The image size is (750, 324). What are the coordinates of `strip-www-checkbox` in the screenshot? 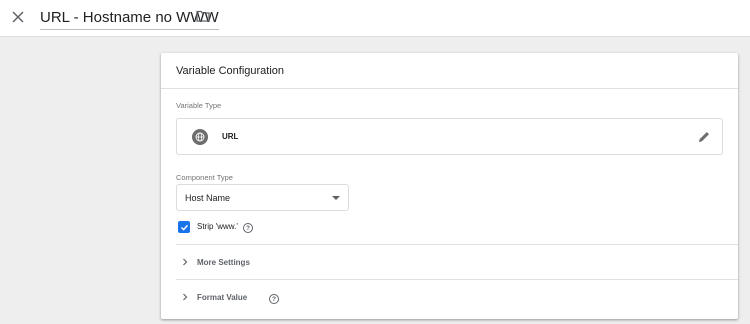 It's located at (184, 227).